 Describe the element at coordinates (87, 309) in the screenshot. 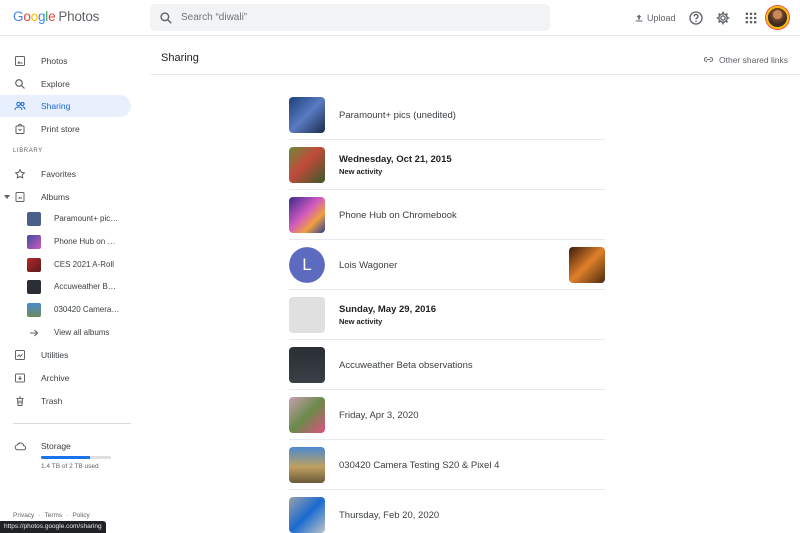

I see `album-label: 030420 Camera Testing S20 & Pixel 4` at that location.